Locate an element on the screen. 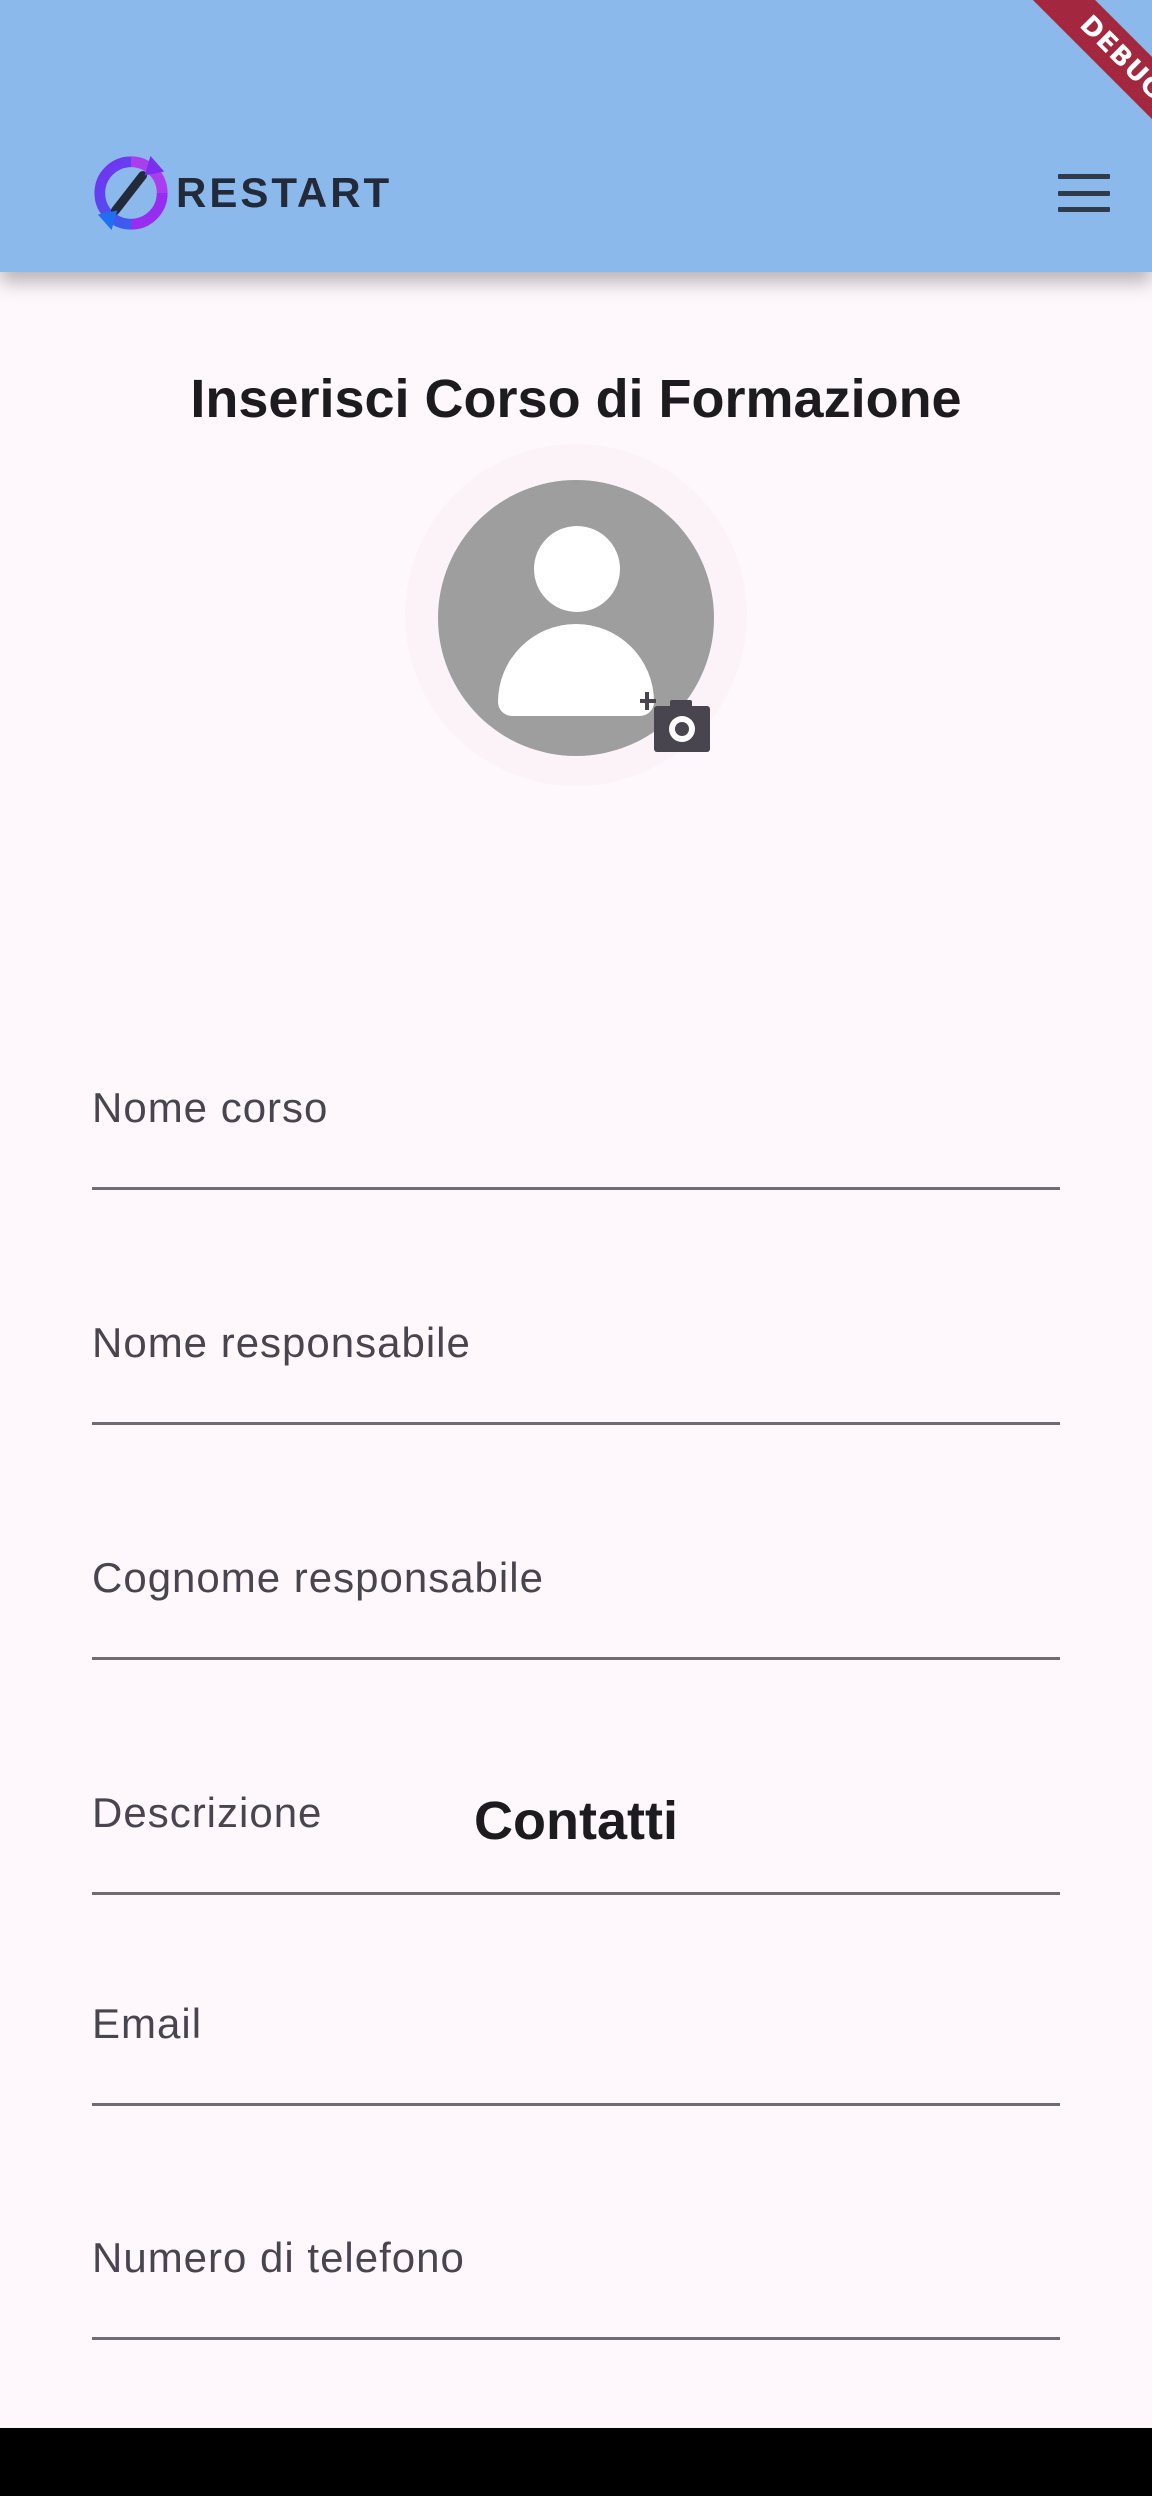 This screenshot has height=2496, width=1152. manager-first-name-input is located at coordinates (576, 1350).